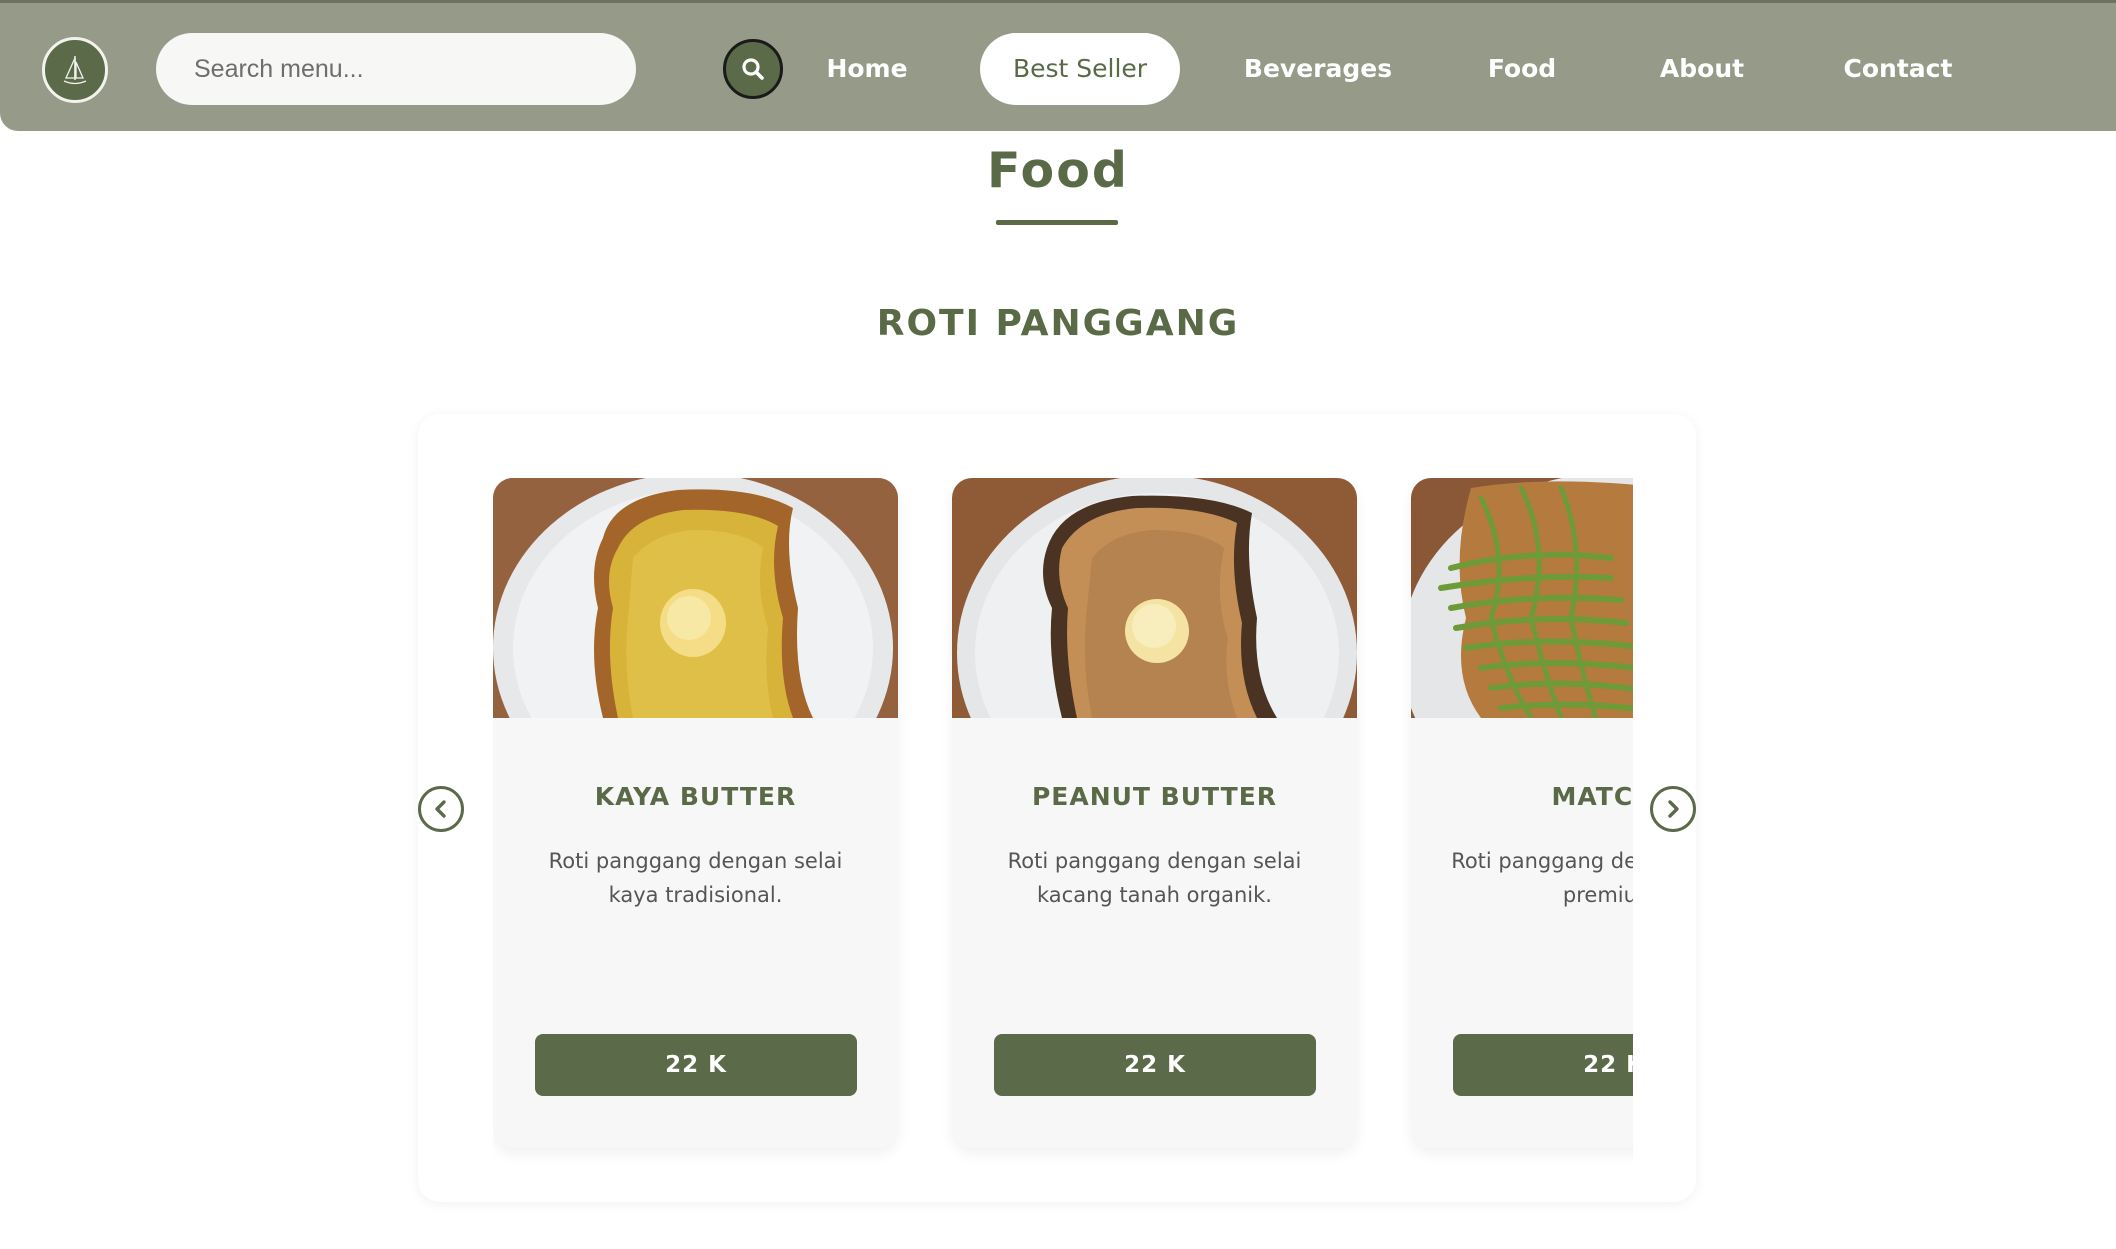 The width and height of the screenshot is (2116, 1249). Describe the element at coordinates (1542, 878) in the screenshot. I see `product-description: Roti panggang dengan matcha premium.` at that location.